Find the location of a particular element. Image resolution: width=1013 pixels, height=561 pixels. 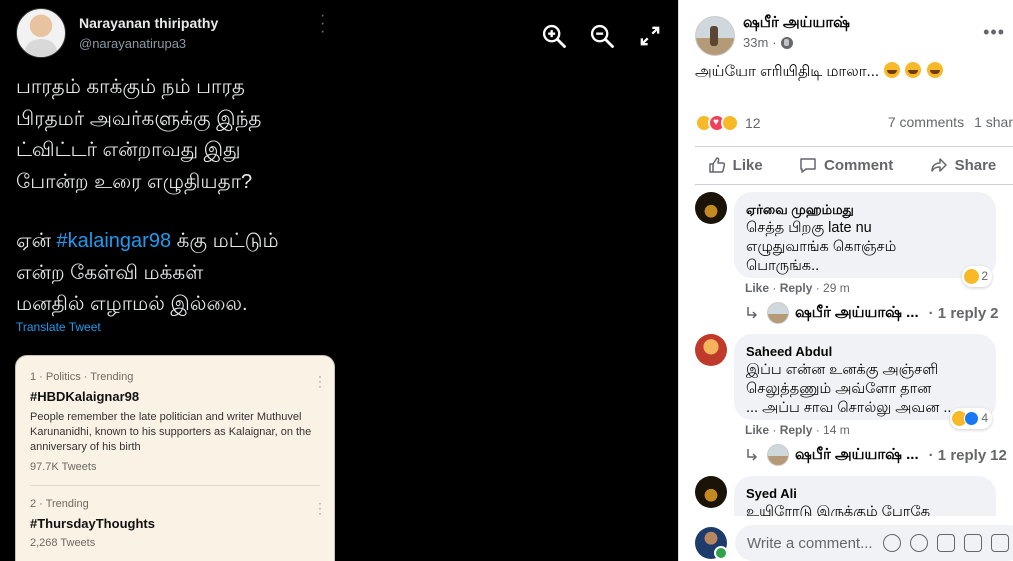

zoom-out-icon is located at coordinates (602, 36).